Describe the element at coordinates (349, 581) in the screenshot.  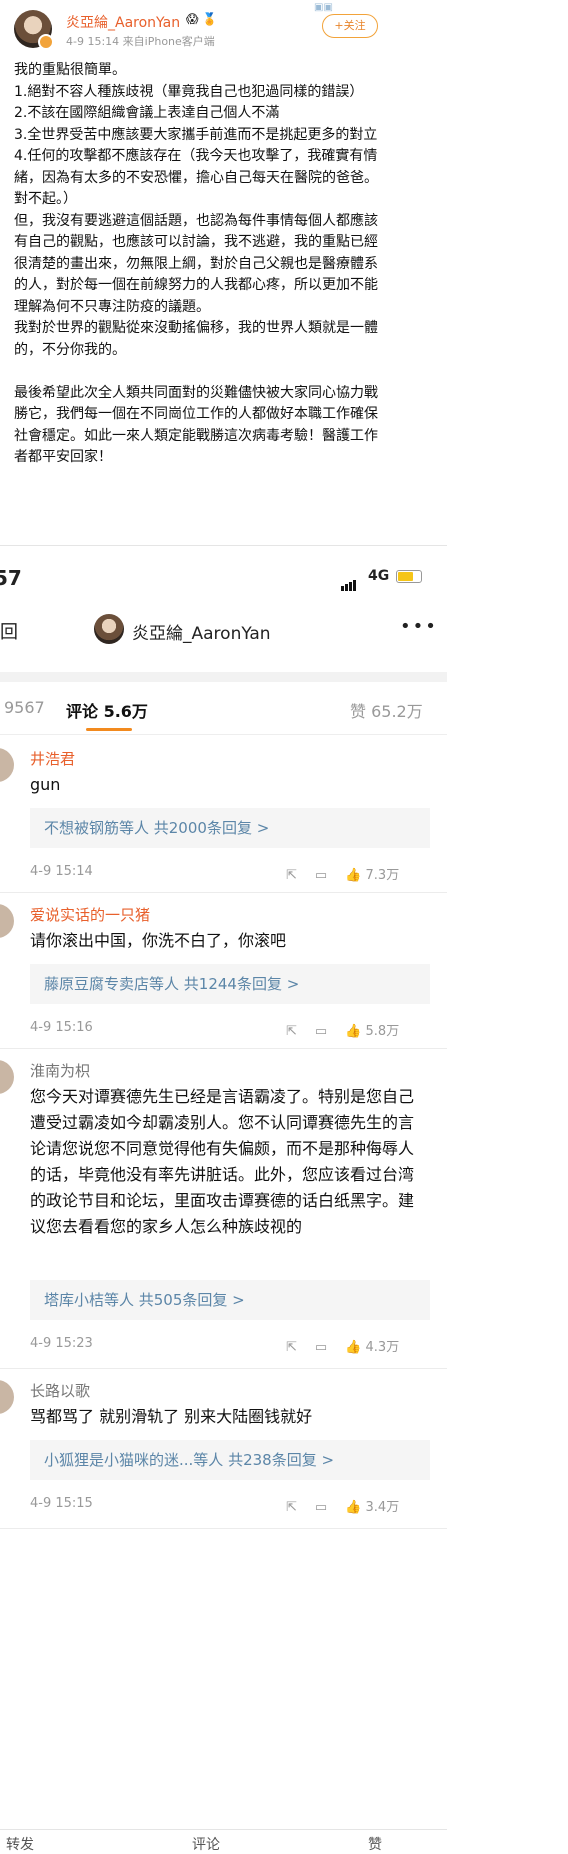
I see `signal-icon` at that location.